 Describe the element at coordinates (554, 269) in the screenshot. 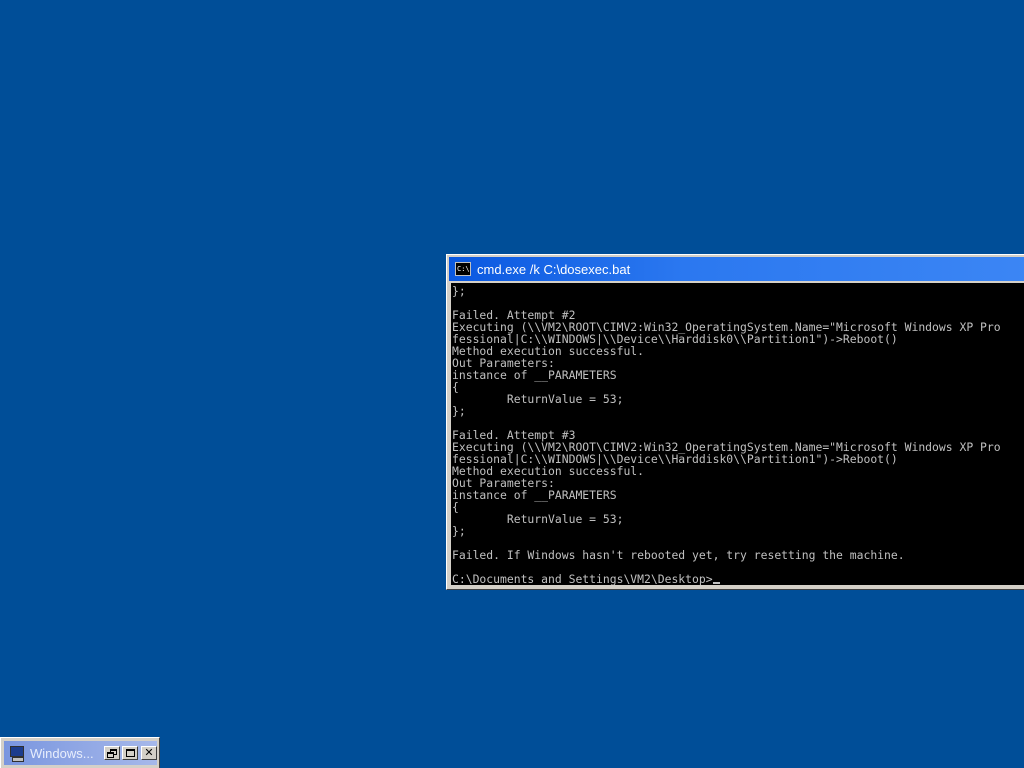

I see `console-title: cmd.exe /k C:\dosexec.bat` at that location.